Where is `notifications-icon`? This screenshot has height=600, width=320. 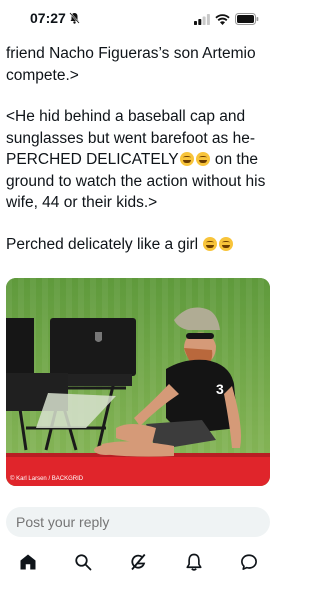
notifications-icon is located at coordinates (194, 562).